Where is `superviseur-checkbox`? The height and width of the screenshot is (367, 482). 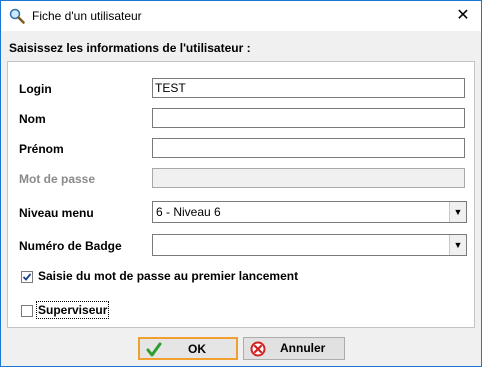 superviseur-checkbox is located at coordinates (27, 311).